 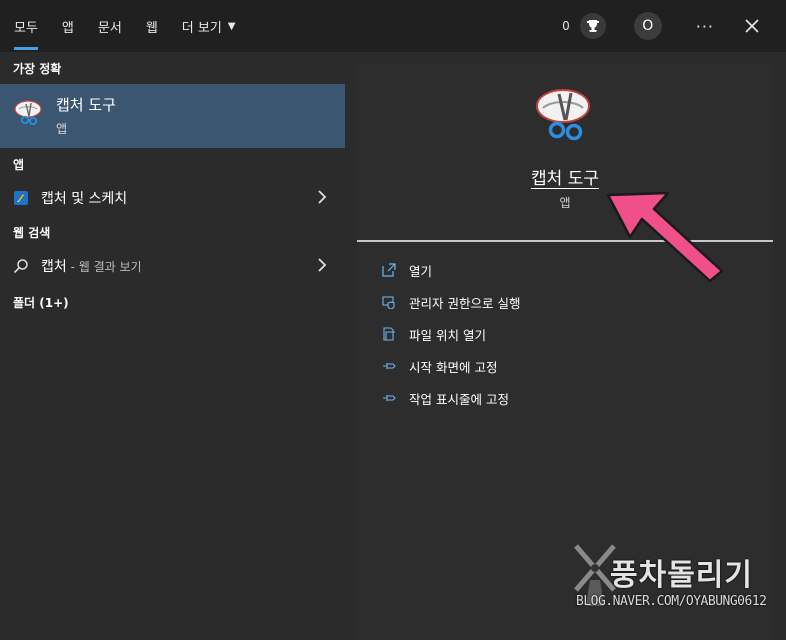 I want to click on pin-to-taskbar-label: 작업 표시줄에 고정, so click(x=459, y=399).